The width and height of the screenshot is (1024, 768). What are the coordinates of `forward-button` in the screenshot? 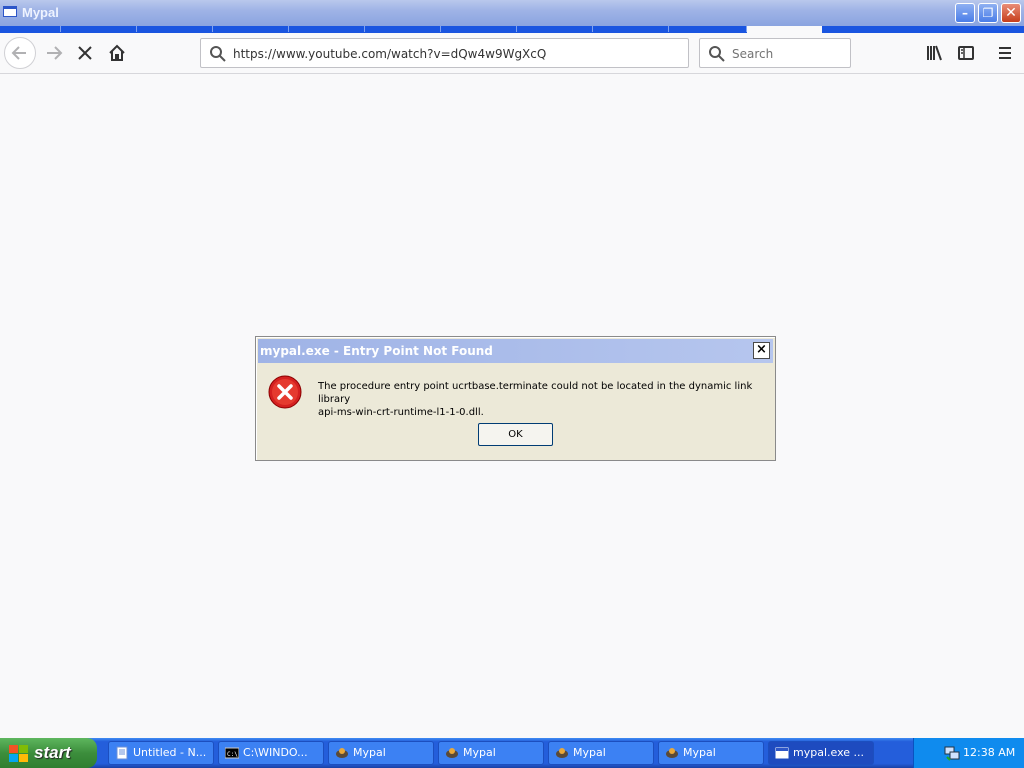 It's located at (54, 53).